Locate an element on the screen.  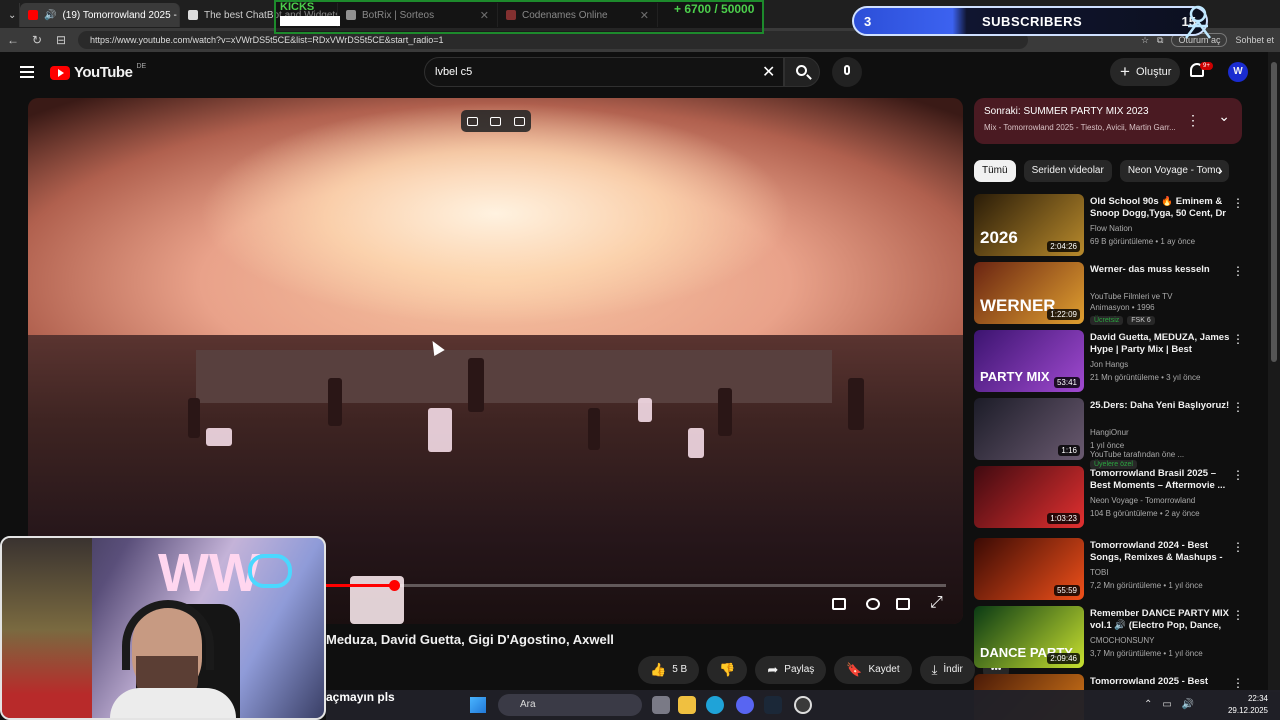
recommendation-thumbnail: PARTY MIX 53:41 is located at coordinates (1029, 361).